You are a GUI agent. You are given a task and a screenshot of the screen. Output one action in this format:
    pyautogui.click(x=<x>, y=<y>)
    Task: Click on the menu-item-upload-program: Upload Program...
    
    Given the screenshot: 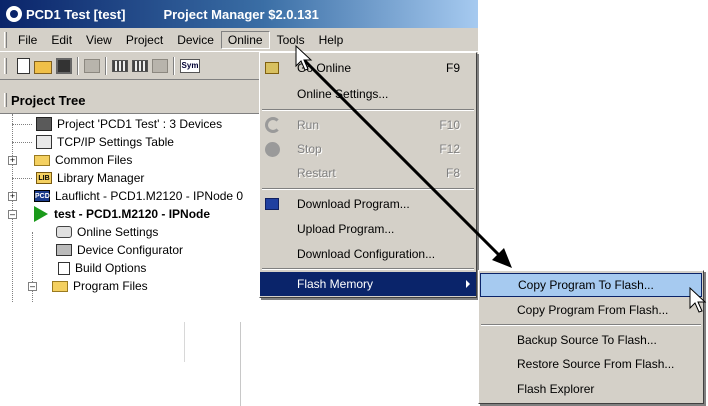 What is the action you would take?
    pyautogui.click(x=368, y=229)
    